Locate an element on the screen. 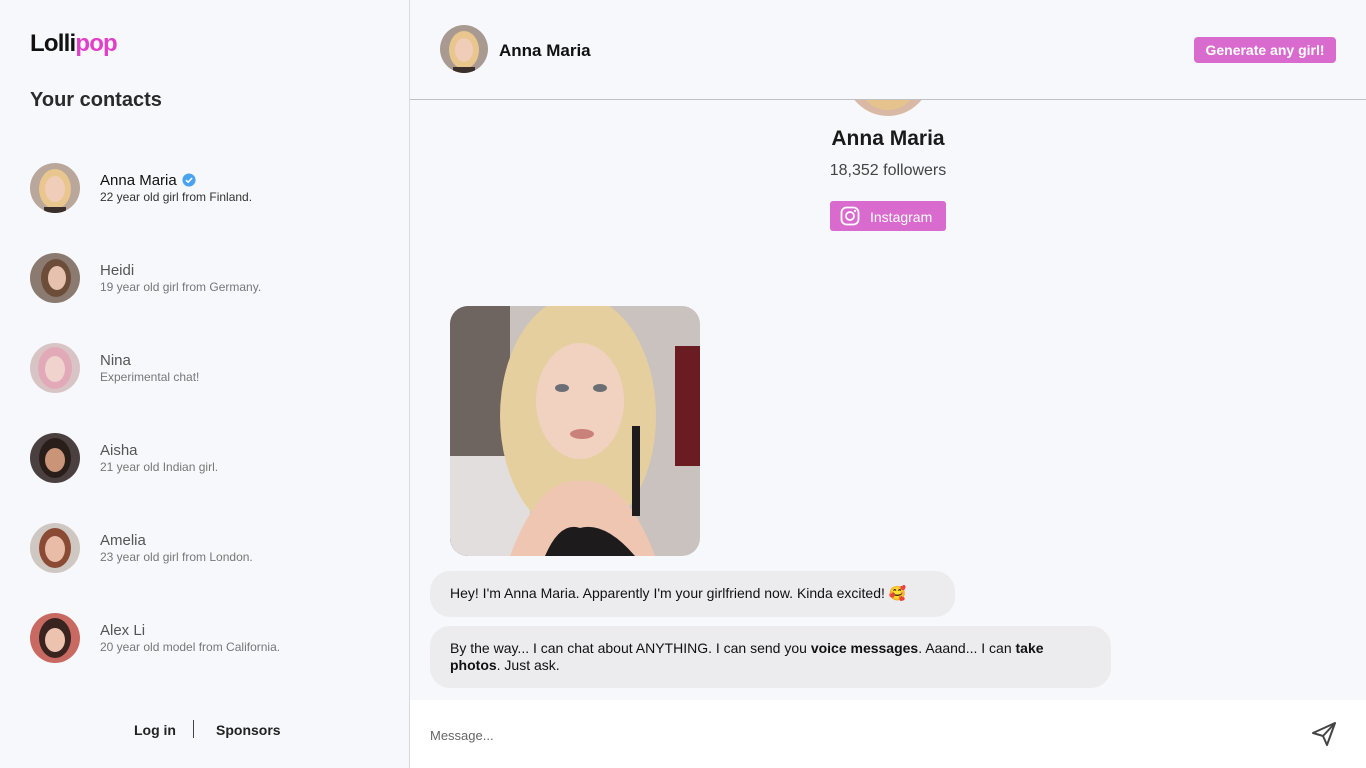  contact-heidi: Heidi 19 year old girl from Germany. is located at coordinates (210, 281).